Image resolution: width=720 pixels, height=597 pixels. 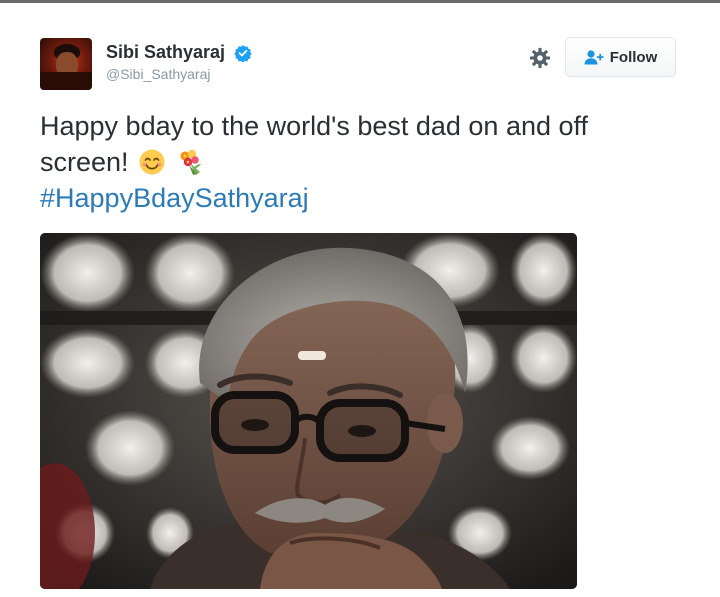 What do you see at coordinates (242, 53) in the screenshot?
I see `verified-badge-icon` at bounding box center [242, 53].